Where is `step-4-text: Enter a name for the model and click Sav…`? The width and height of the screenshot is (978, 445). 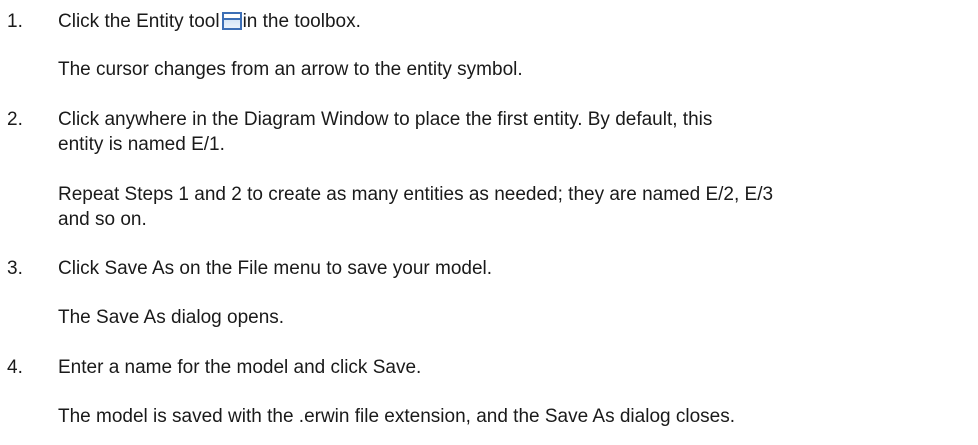 step-4-text: Enter a name for the model and click Sav… is located at coordinates (240, 367).